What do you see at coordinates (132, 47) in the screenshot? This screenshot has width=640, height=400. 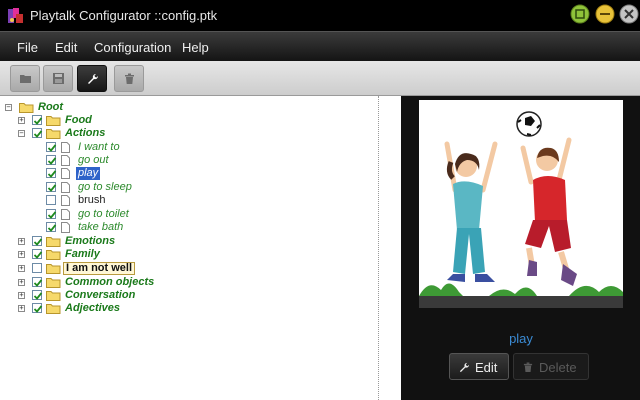 I see `menu-configuration: Configuration` at bounding box center [132, 47].